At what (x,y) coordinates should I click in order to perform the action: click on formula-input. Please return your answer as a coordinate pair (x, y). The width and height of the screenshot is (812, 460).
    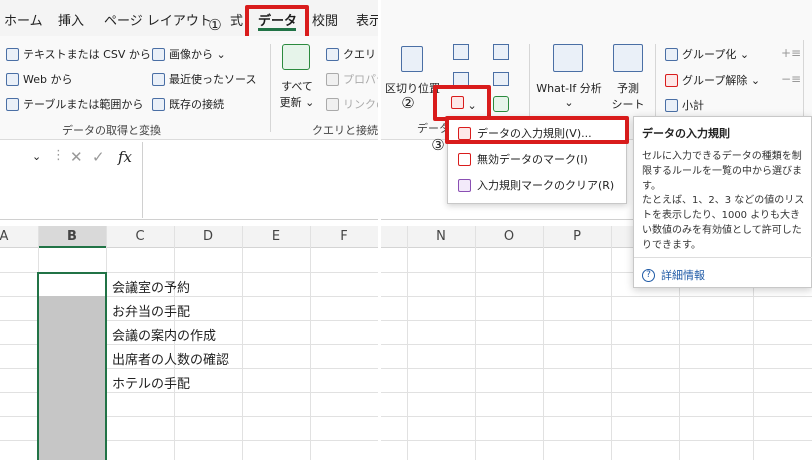
    Looking at the image, I should click on (260, 180).